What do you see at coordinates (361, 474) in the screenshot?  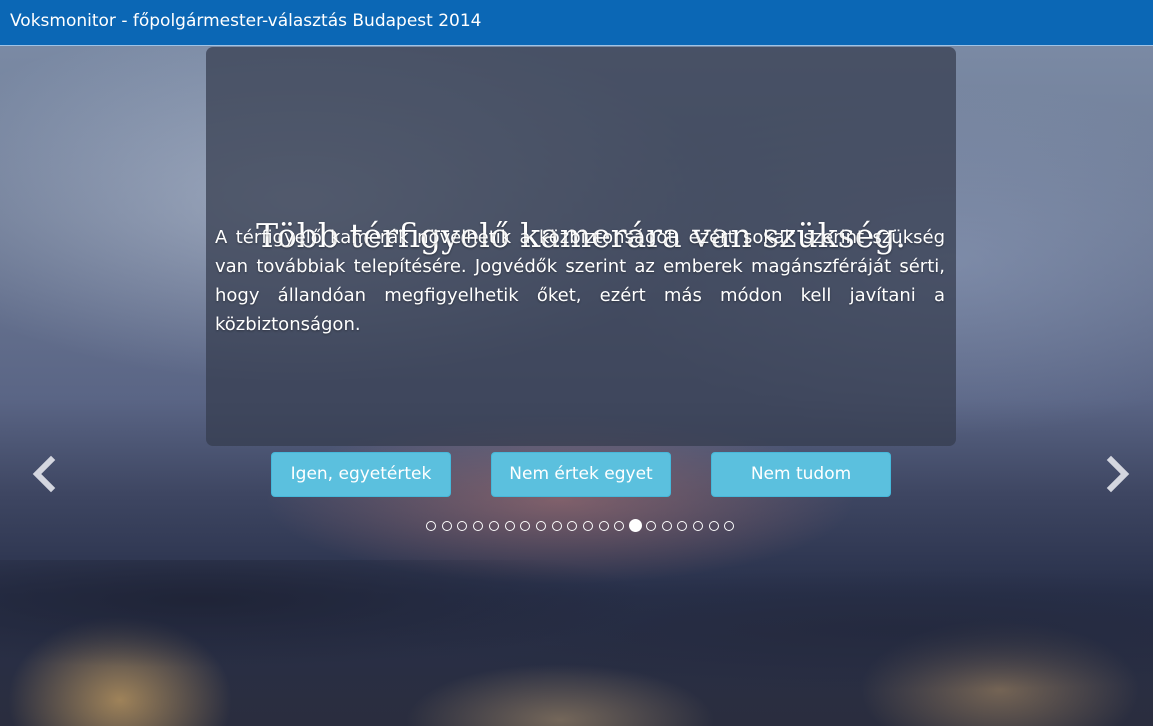 I see `answer-yes-button: Igen, egyetértek` at bounding box center [361, 474].